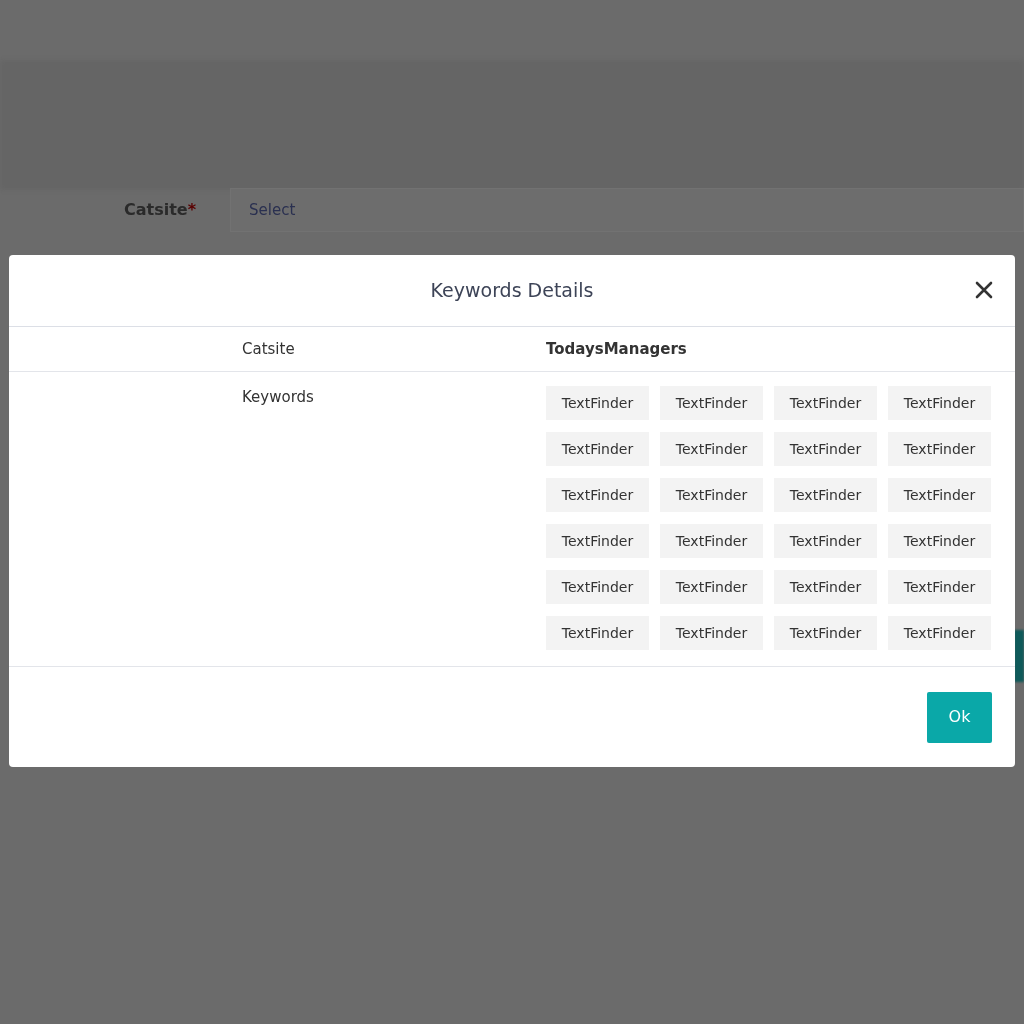 This screenshot has height=1024, width=1024. Describe the element at coordinates (268, 349) in the screenshot. I see `row-label: Catsite` at that location.